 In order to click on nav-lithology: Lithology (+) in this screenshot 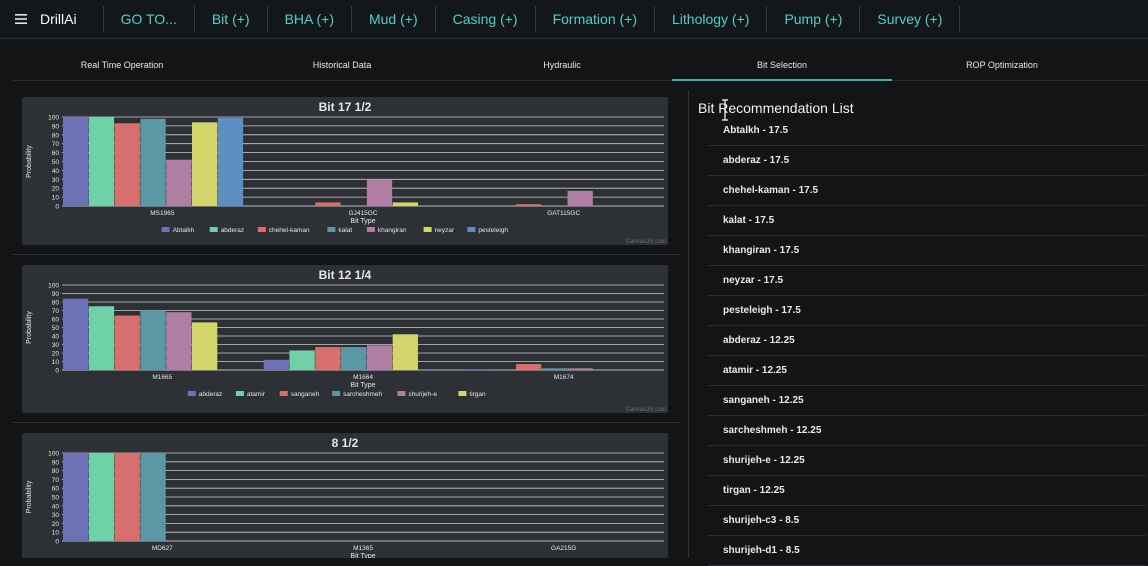, I will do `click(710, 19)`.